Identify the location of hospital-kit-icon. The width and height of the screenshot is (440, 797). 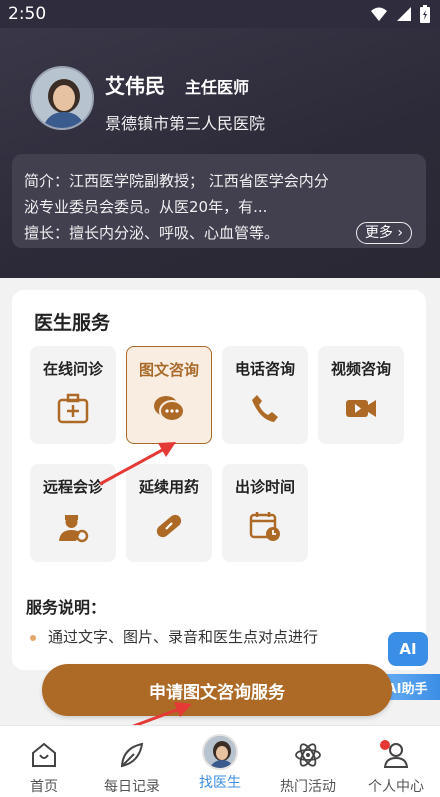
(73, 408).